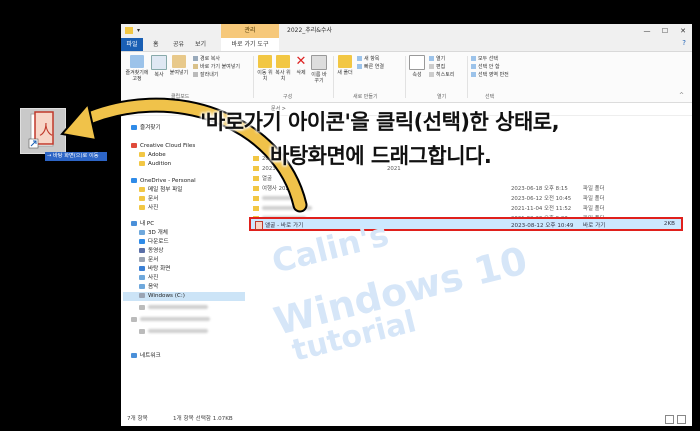 The image size is (700, 431). I want to click on easy-access-button: 빠른 연결, so click(370, 67).